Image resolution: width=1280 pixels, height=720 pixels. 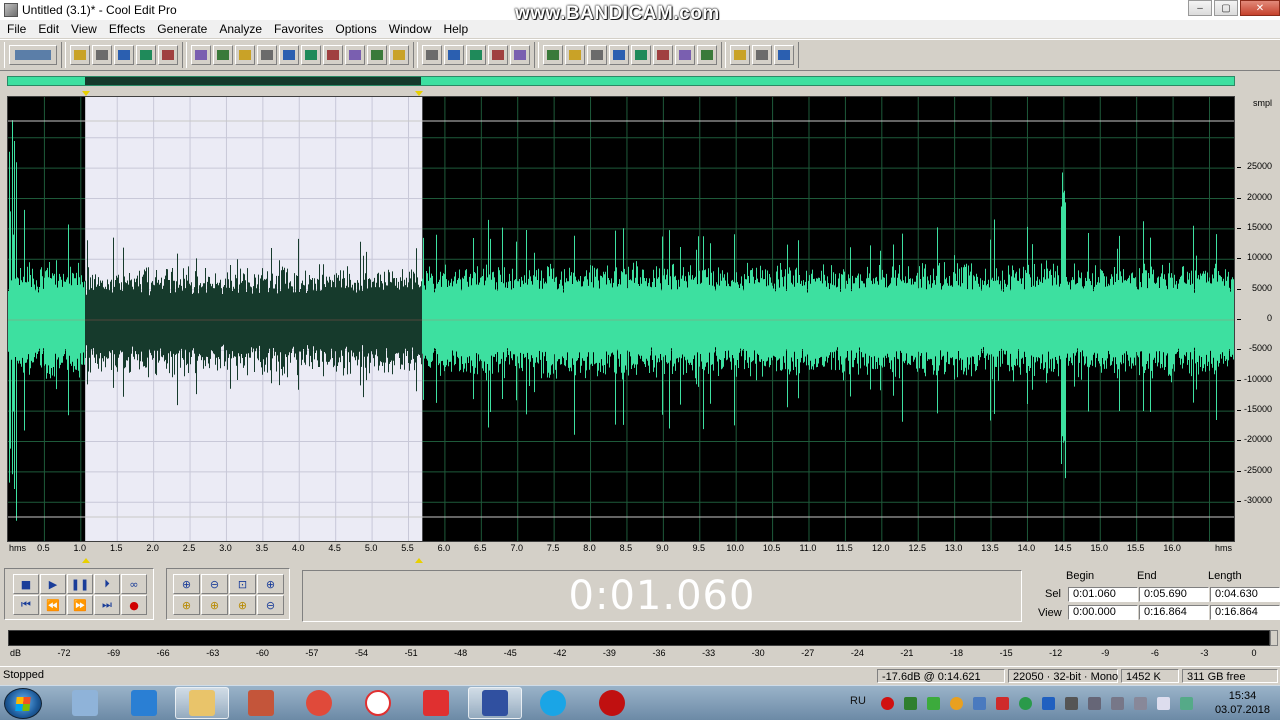 I want to click on view-length-field: 0:16.864, so click(x=1245, y=612).